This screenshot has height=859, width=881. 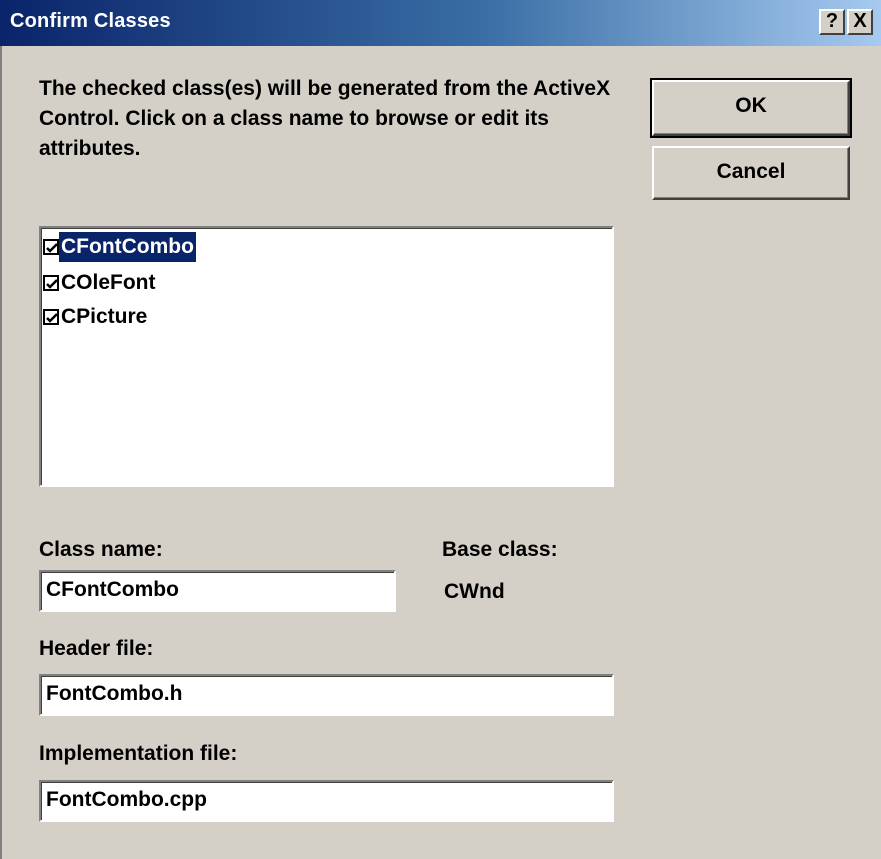 What do you see at coordinates (751, 173) in the screenshot?
I see `cancel-button: Cancel` at bounding box center [751, 173].